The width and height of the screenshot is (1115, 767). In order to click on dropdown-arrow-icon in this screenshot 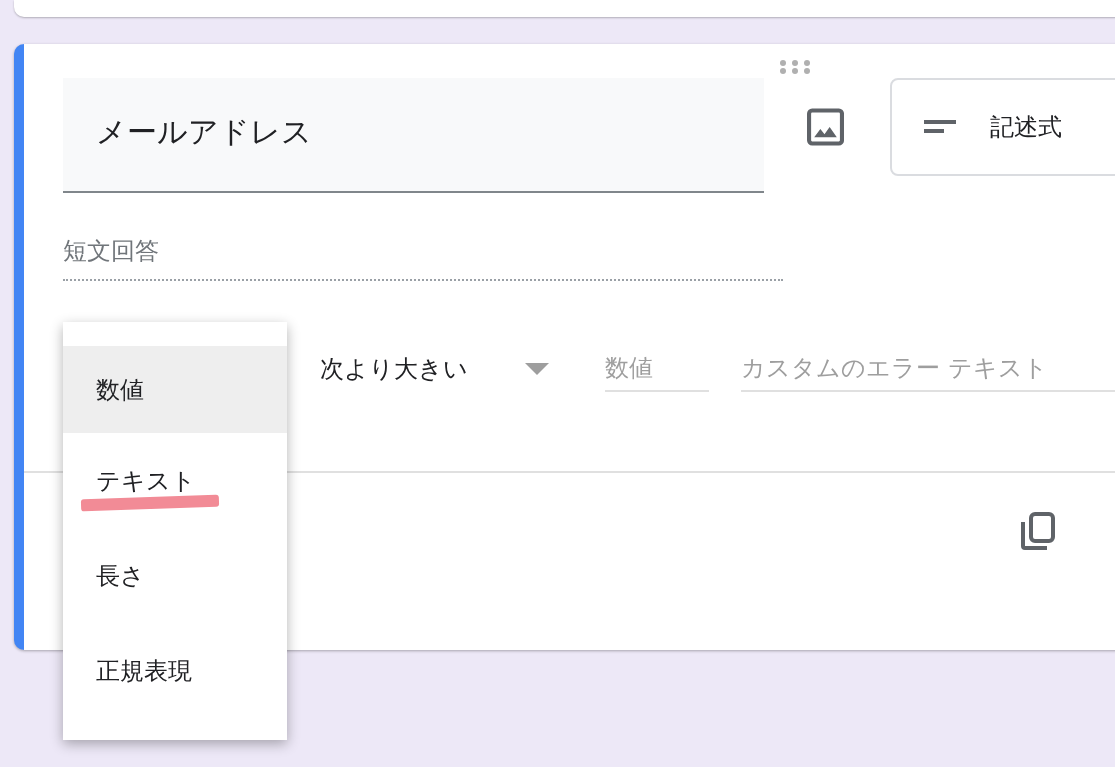, I will do `click(537, 369)`.